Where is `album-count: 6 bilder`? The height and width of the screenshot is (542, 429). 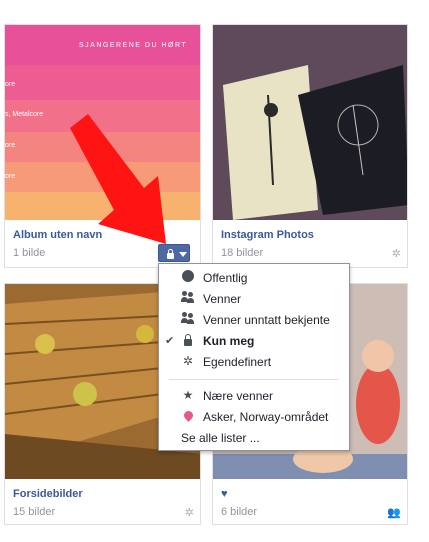 album-count: 6 bilder is located at coordinates (239, 512).